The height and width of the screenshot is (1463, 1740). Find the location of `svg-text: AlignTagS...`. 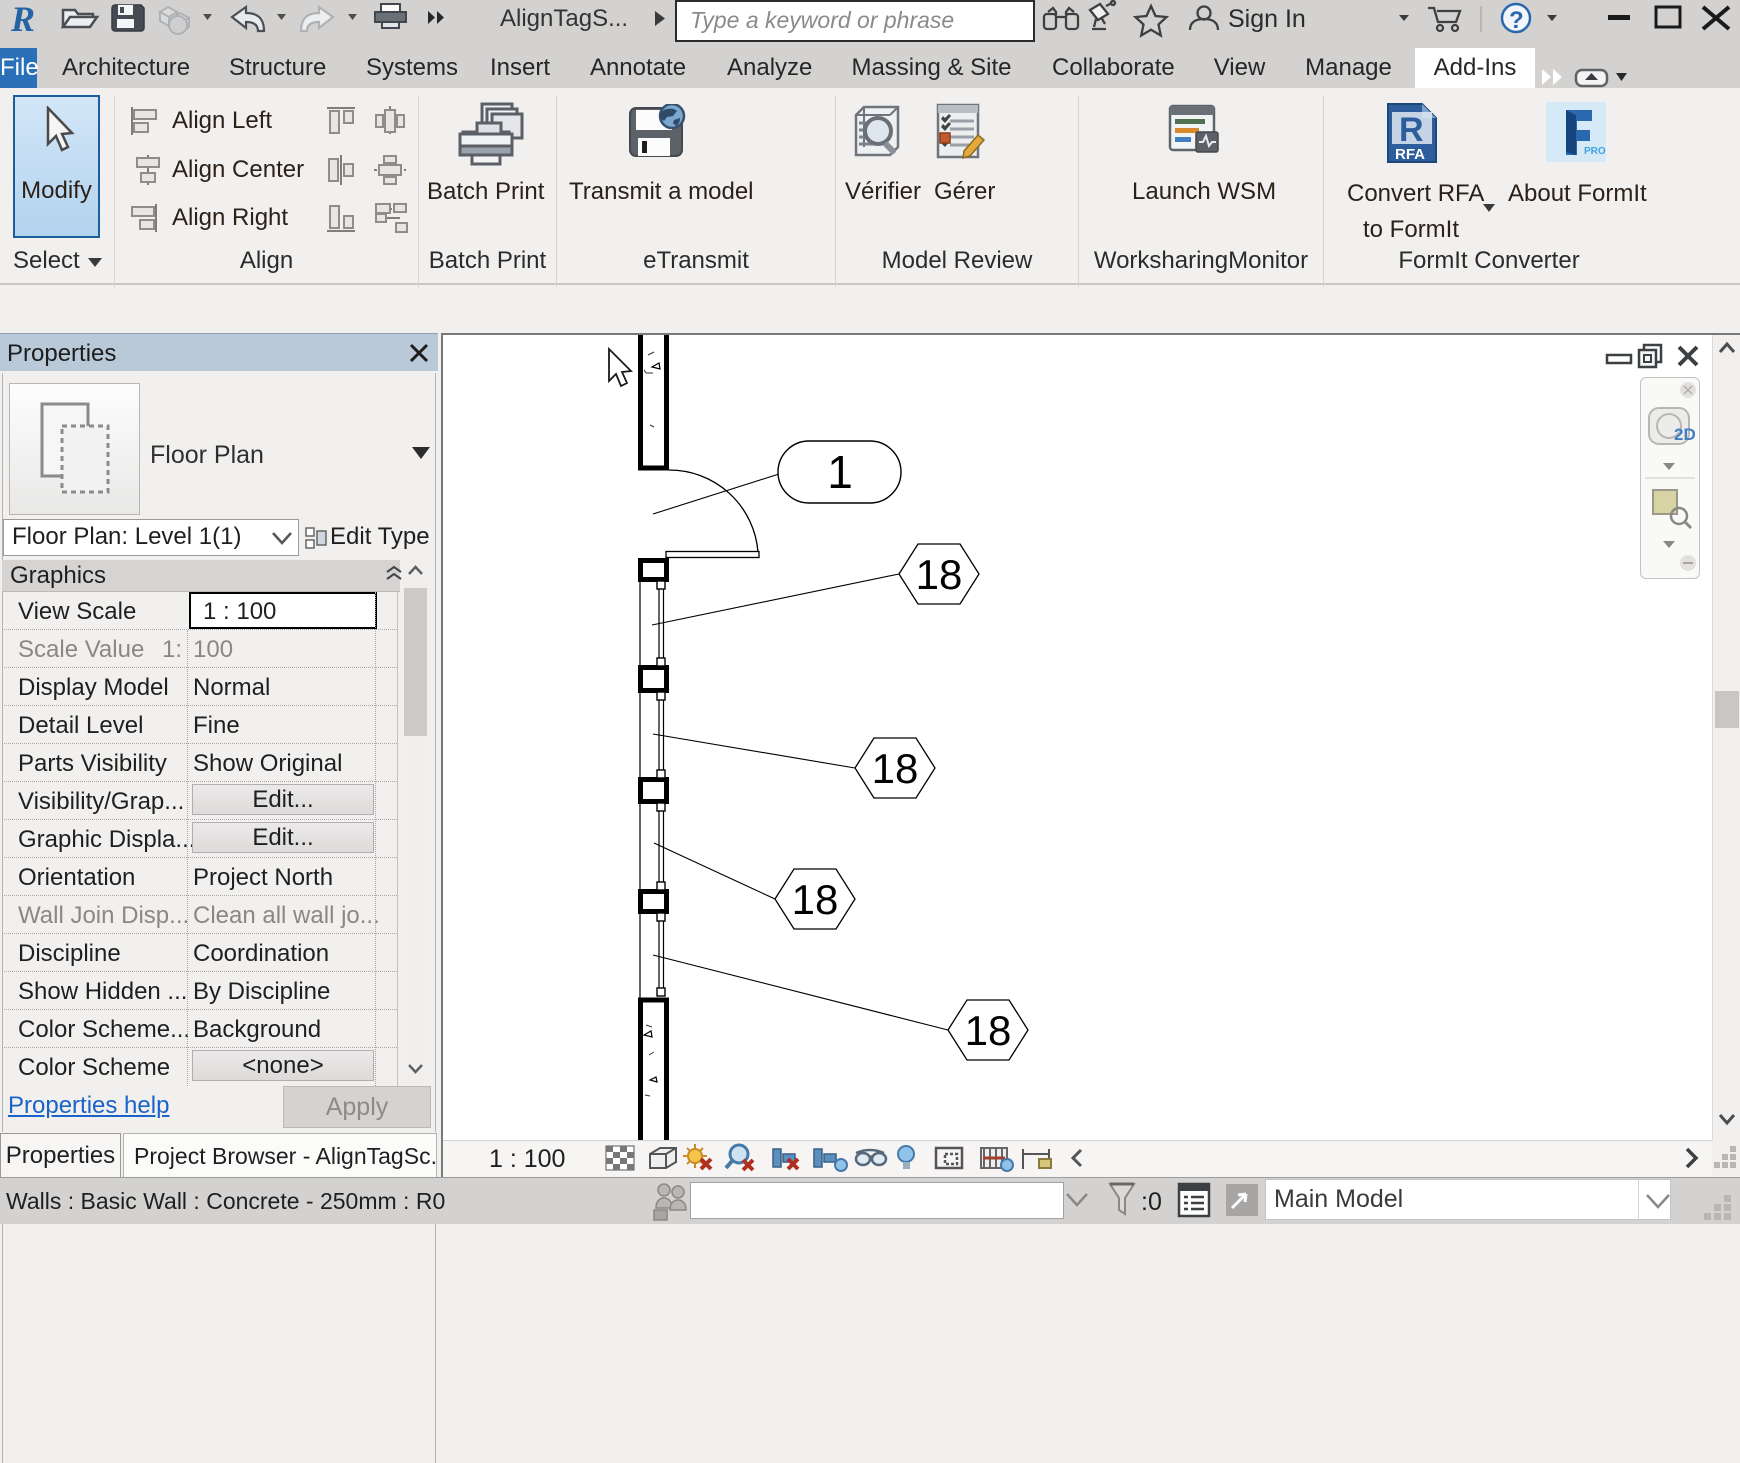

svg-text: AlignTagS... is located at coordinates (564, 18).